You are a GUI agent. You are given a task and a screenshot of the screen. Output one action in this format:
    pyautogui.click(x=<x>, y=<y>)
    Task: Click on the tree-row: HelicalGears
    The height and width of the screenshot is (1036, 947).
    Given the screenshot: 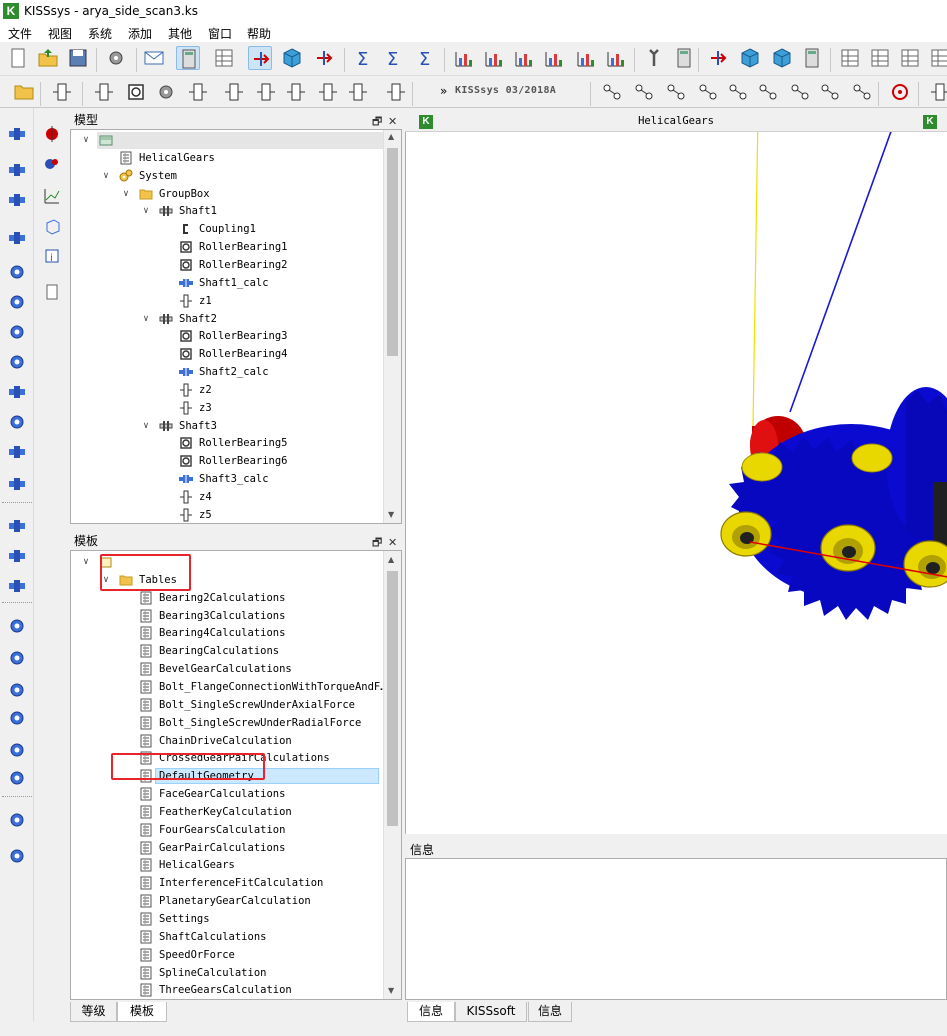 What is the action you would take?
    pyautogui.click(x=226, y=865)
    